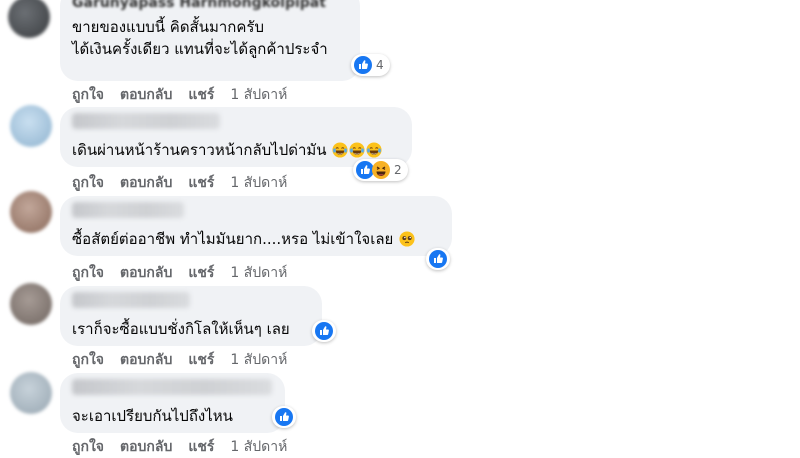 The width and height of the screenshot is (800, 458). I want to click on comment-text: เราก็จะซื้อแบบชั่งกิโลให้เห็นๆ เลย, so click(191, 329).